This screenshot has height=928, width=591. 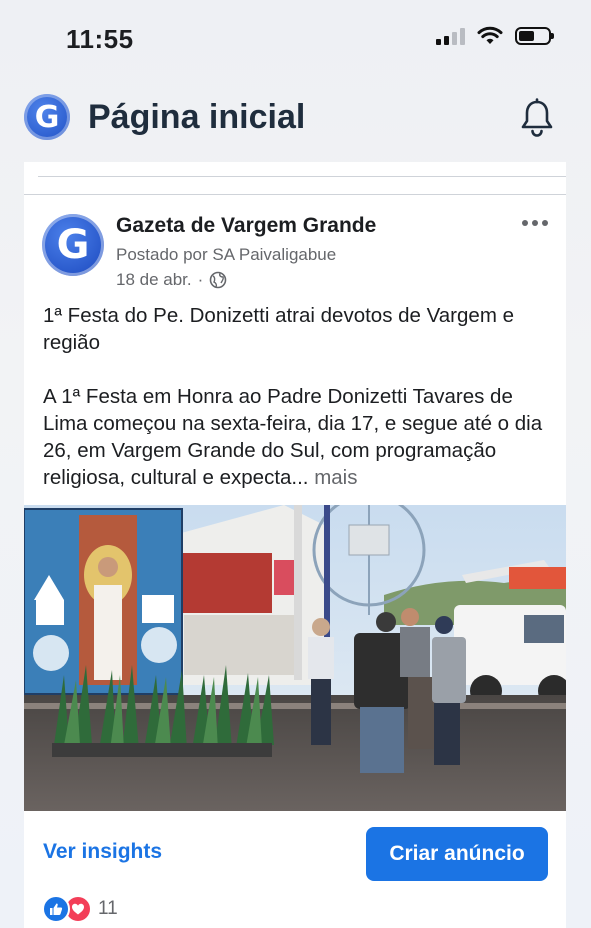 What do you see at coordinates (102, 852) in the screenshot?
I see `insights-link: Ver insights` at bounding box center [102, 852].